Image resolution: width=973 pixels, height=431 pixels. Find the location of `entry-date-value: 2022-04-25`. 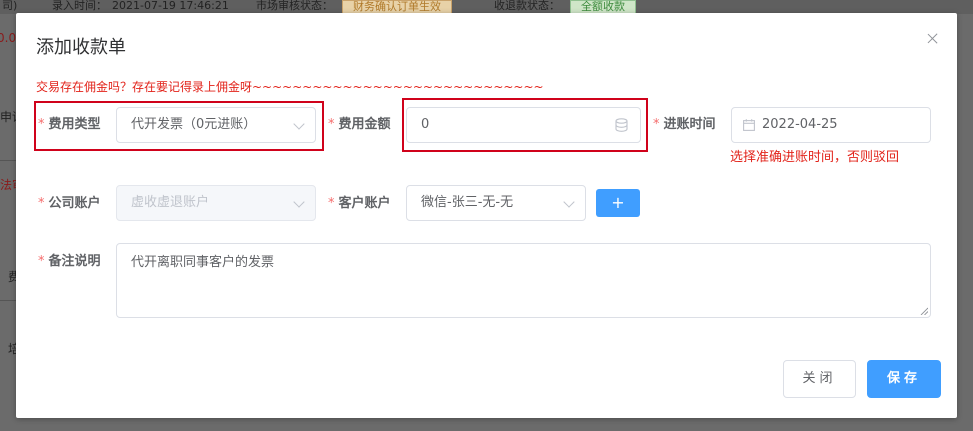

entry-date-value: 2022-04-25 is located at coordinates (800, 124).